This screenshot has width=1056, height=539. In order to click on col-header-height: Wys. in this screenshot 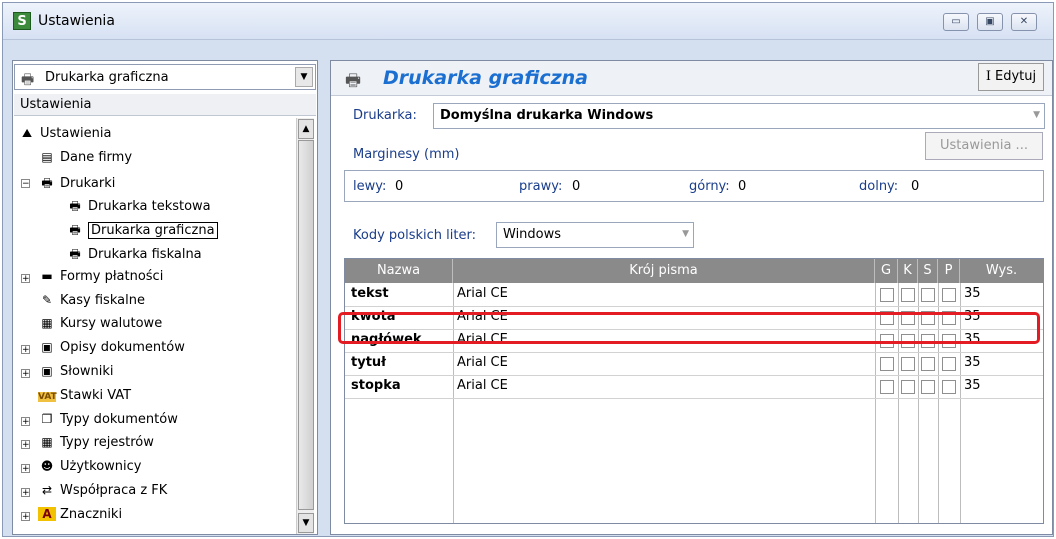, I will do `click(1001, 271)`.